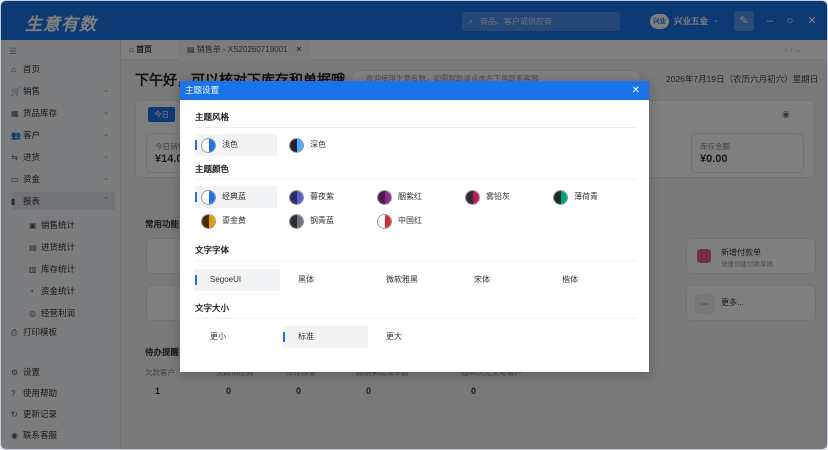 This screenshot has width=828, height=450. I want to click on dialog-close-button: ✕, so click(636, 90).